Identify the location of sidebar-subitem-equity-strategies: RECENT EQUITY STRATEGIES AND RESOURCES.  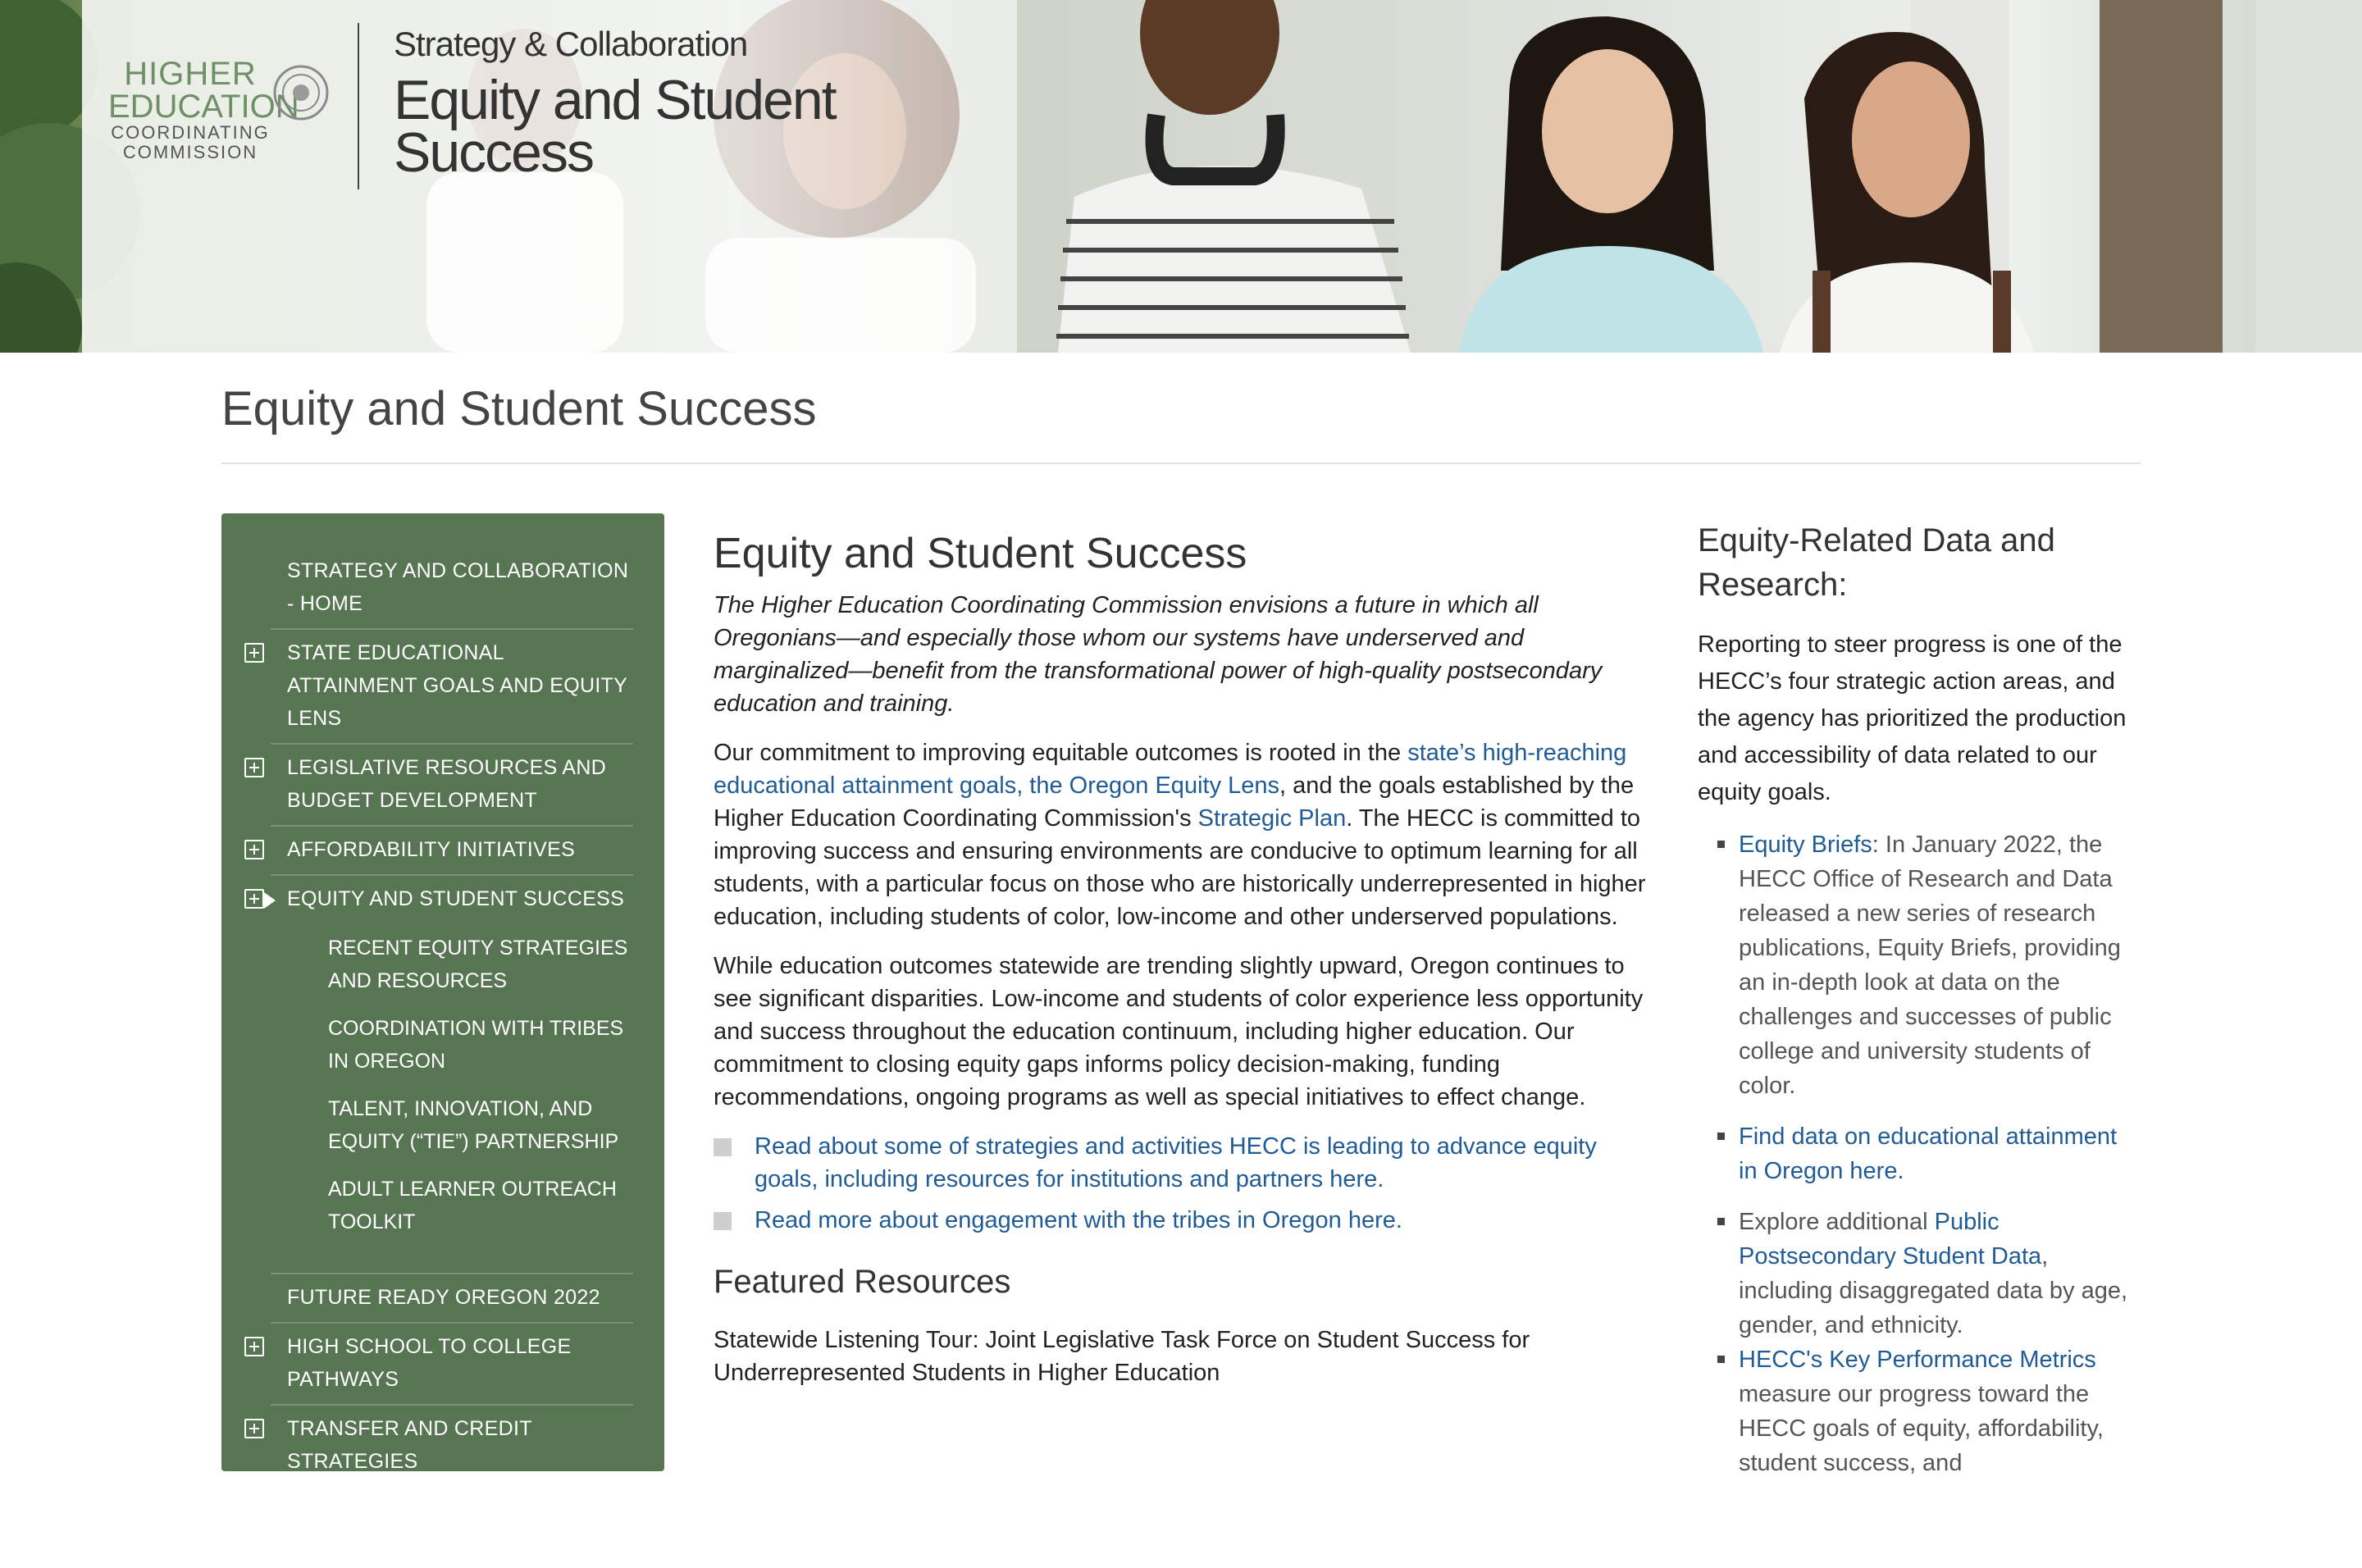
(481, 967).